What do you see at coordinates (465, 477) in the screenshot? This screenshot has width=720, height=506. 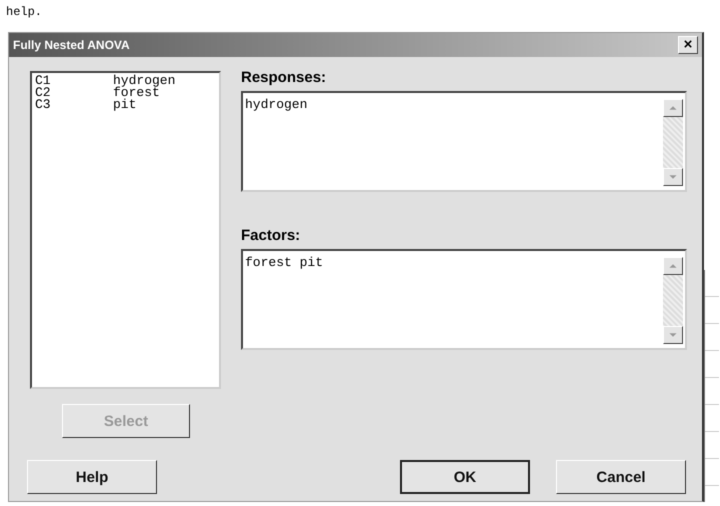 I see `dialog-button: OK` at bounding box center [465, 477].